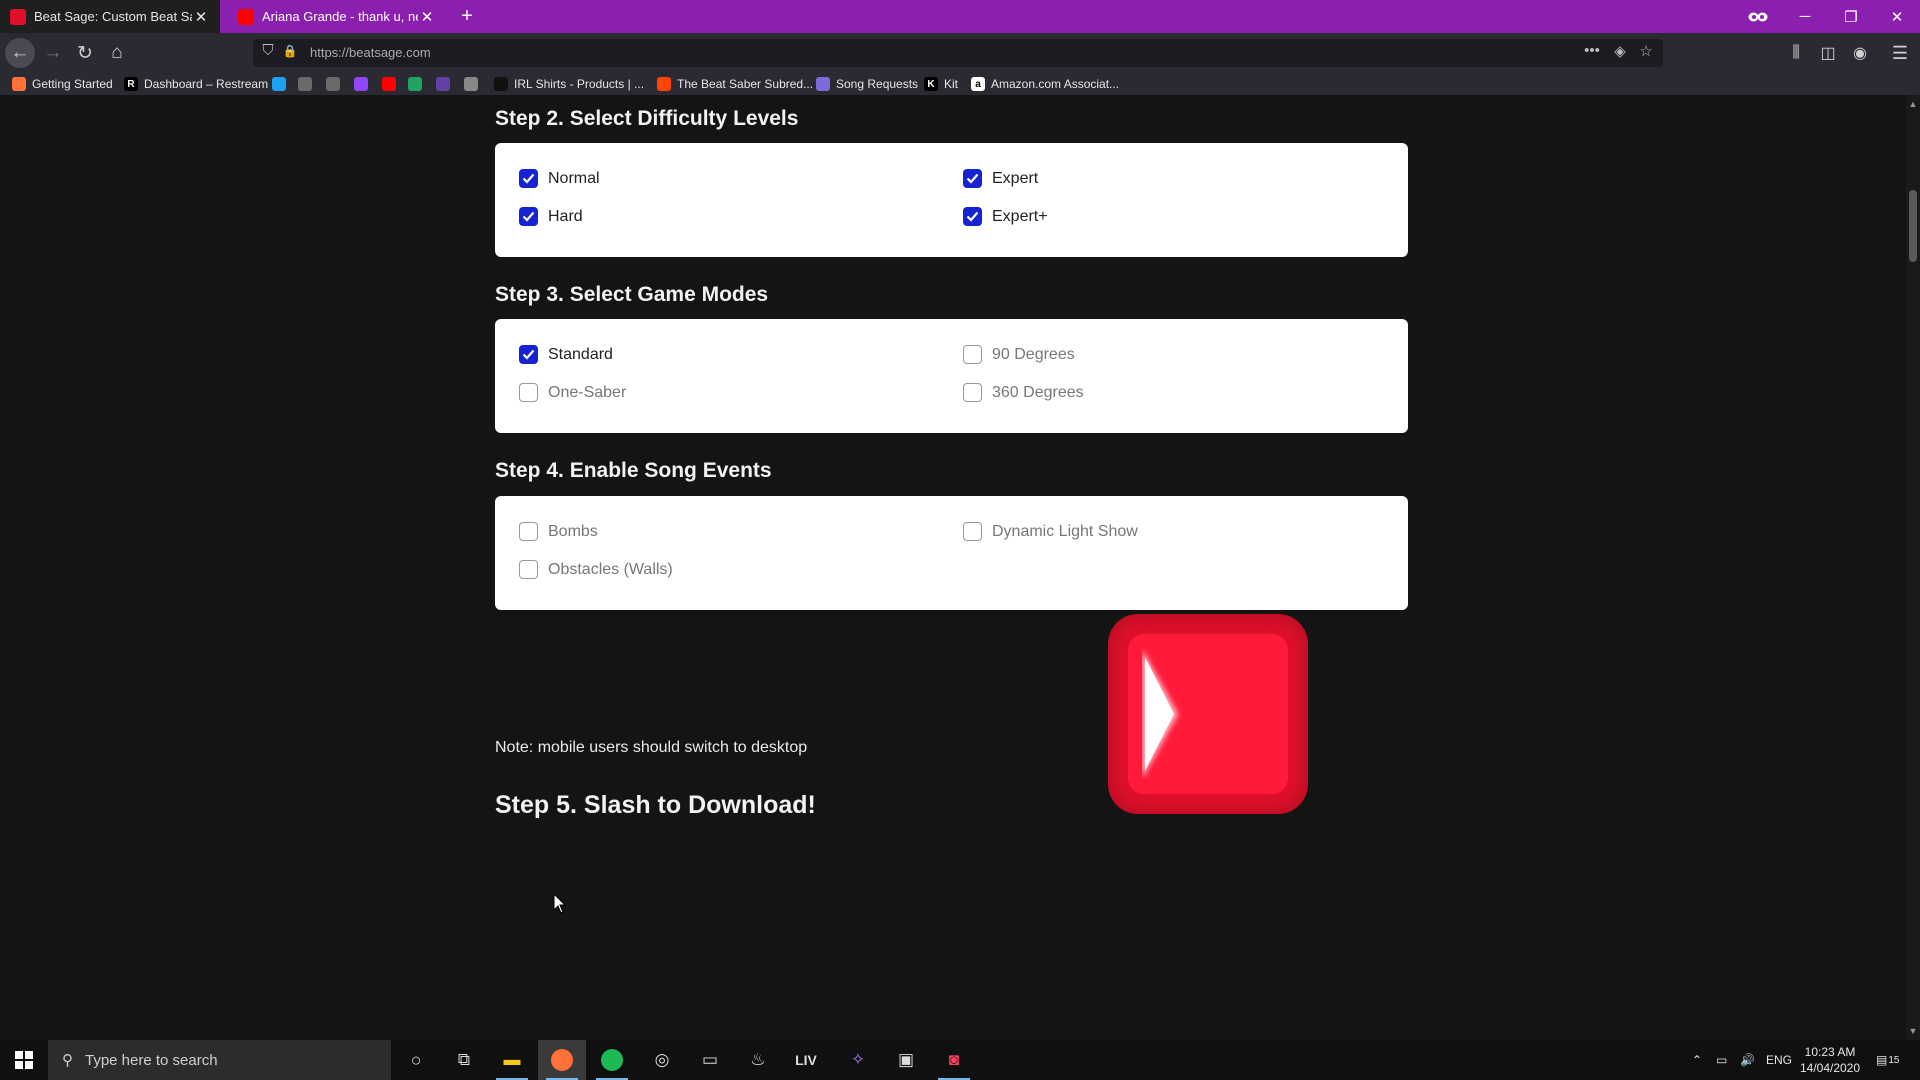 The image size is (1920, 1080). What do you see at coordinates (806, 1060) in the screenshot?
I see `liv-icon: LIV` at bounding box center [806, 1060].